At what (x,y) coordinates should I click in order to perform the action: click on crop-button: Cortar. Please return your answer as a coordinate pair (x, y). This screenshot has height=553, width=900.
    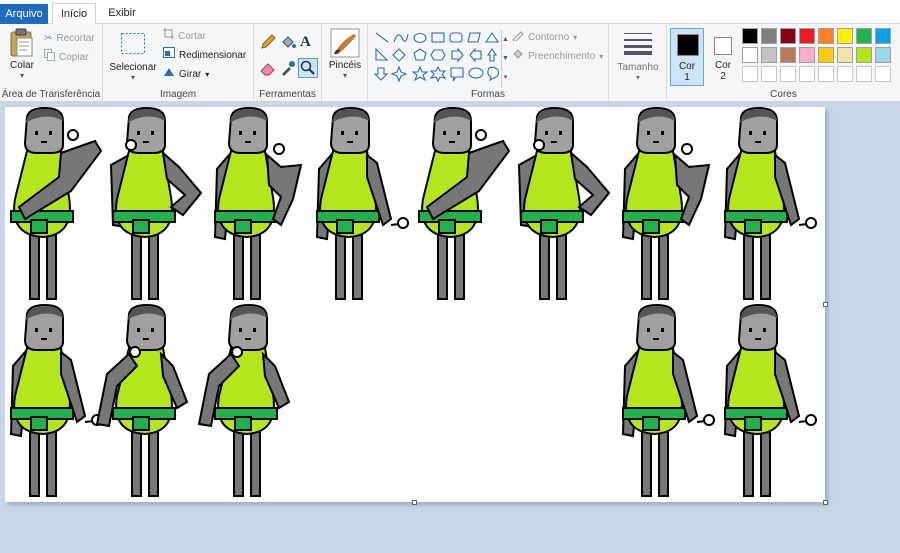
    Looking at the image, I should click on (184, 37).